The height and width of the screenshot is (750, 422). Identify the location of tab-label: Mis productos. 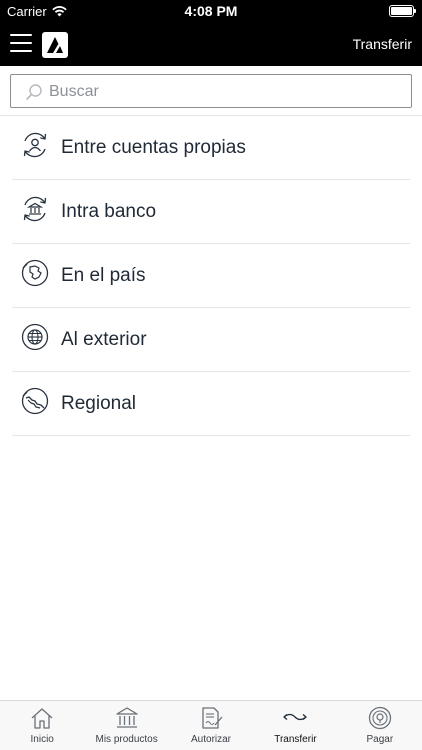
(126, 739).